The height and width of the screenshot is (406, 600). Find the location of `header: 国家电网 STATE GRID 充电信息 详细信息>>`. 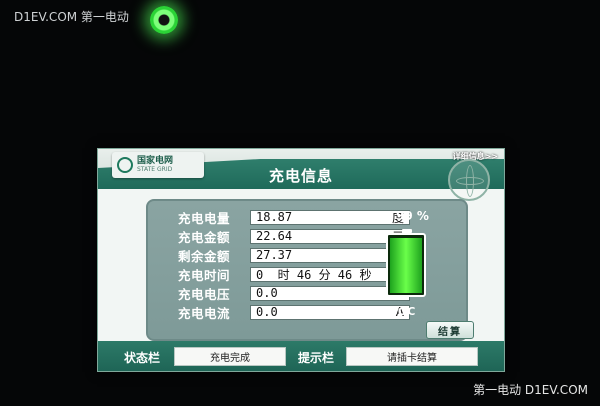

header: 国家电网 STATE GRID 充电信息 详细信息>> is located at coordinates (301, 175).